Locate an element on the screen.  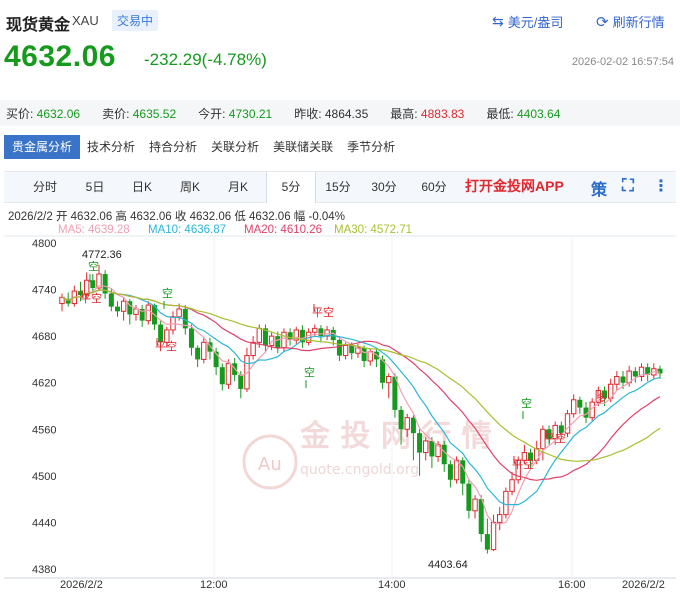
watermark-text: 金 投 网 行 情 is located at coordinates (395, 436).